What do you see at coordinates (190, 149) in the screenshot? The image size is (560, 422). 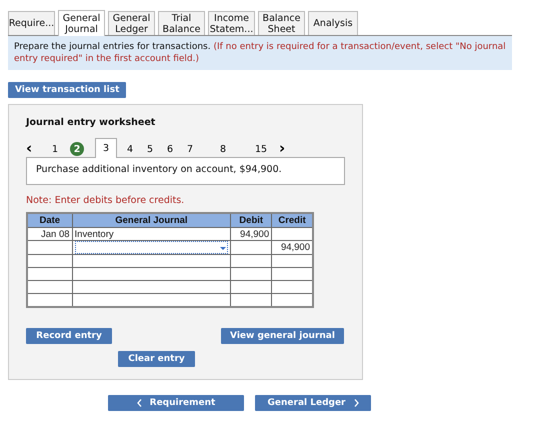 I see `page-tab: 7` at bounding box center [190, 149].